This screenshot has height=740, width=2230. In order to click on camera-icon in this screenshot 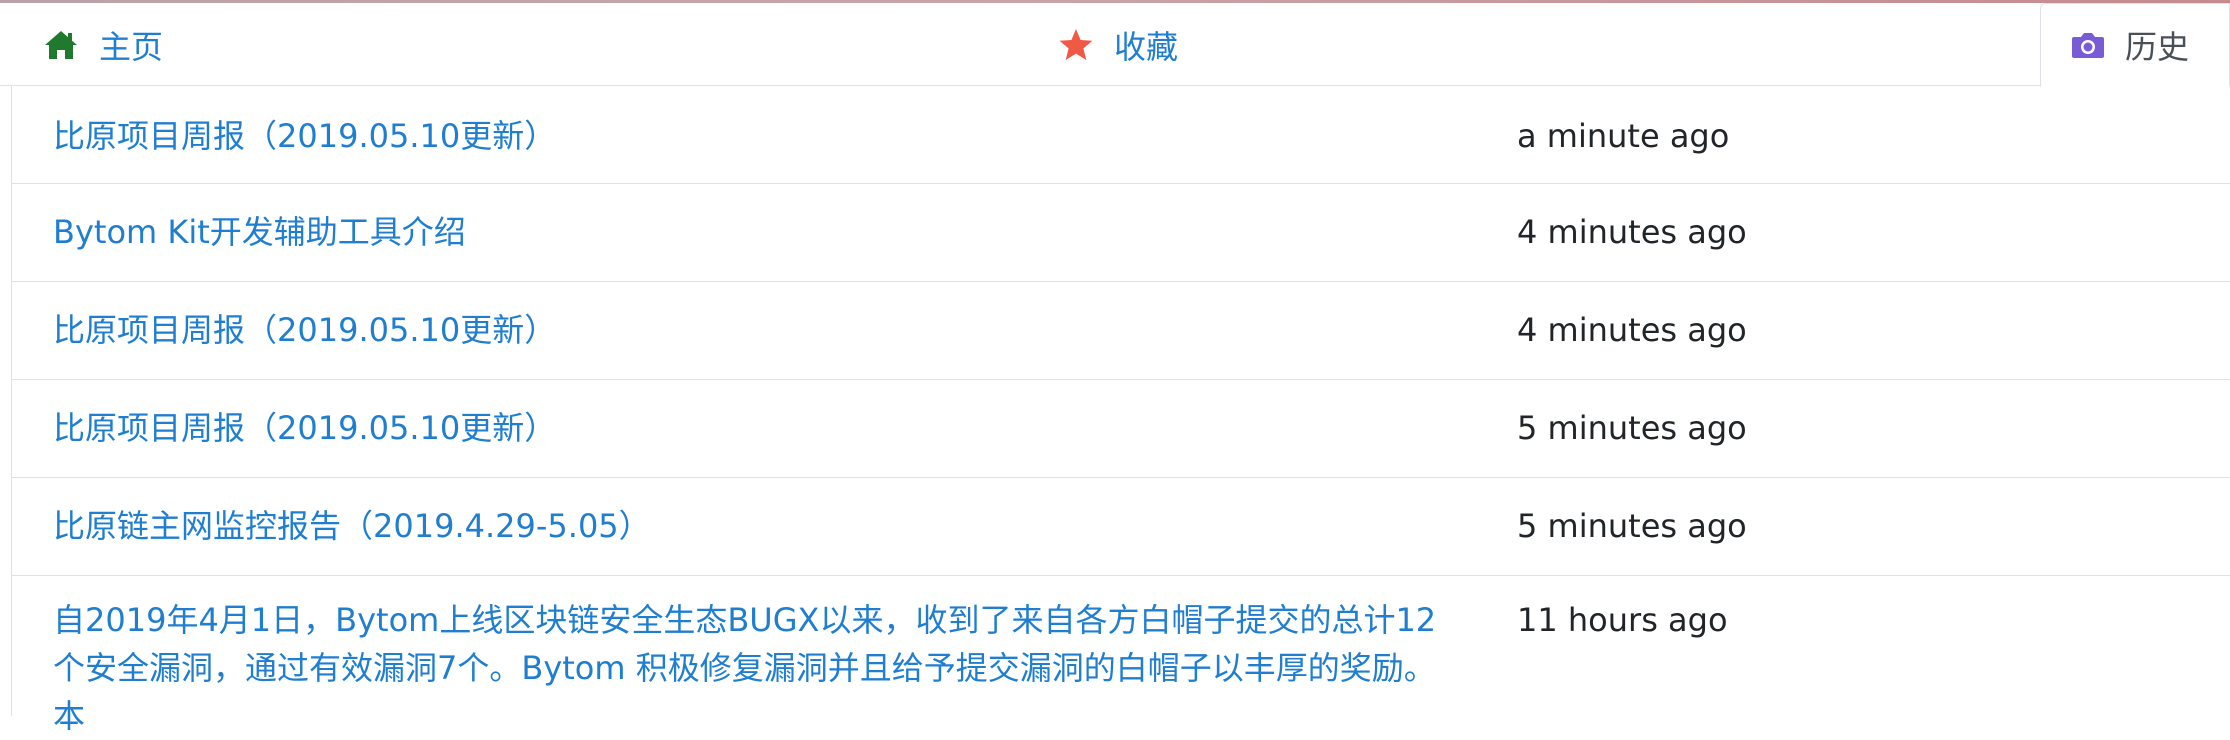, I will do `click(2088, 45)`.